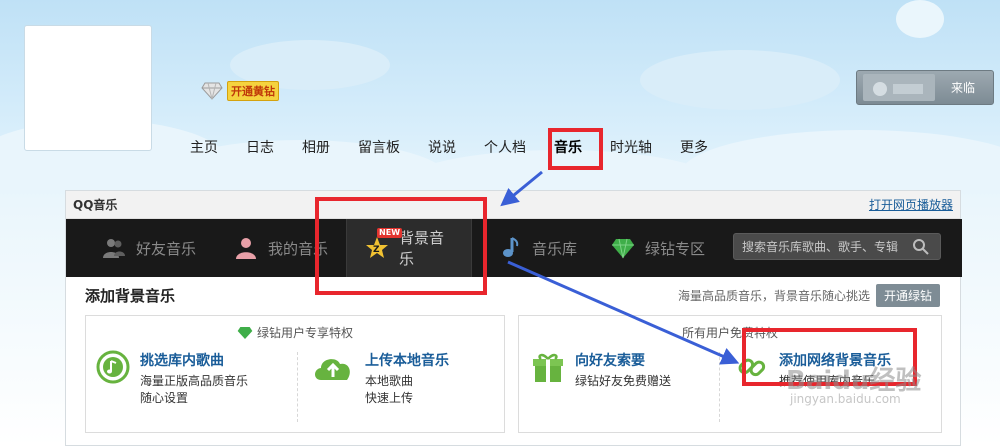 The height and width of the screenshot is (446, 1000). What do you see at coordinates (194, 381) in the screenshot?
I see `option-desc: 海量正版高品质音乐` at bounding box center [194, 381].